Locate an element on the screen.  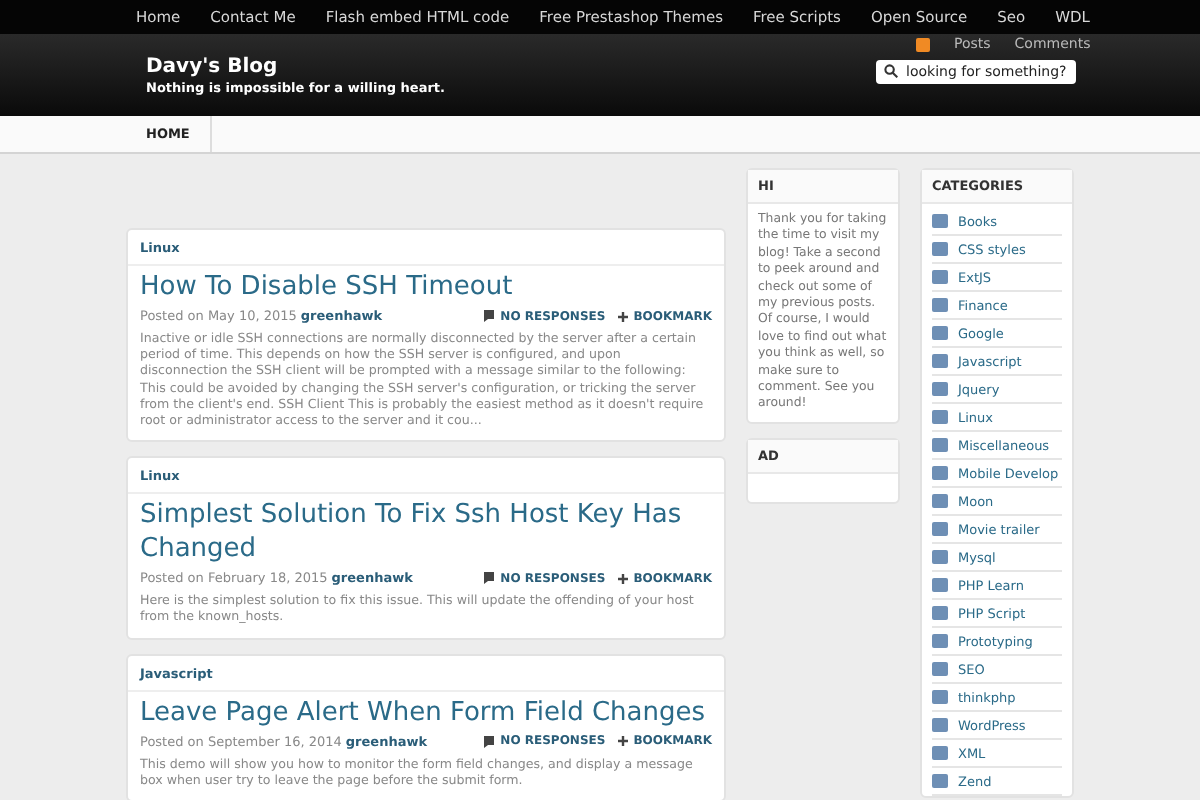
post-title: Simplest Solution To Fix Ssh Host Key Has Changed is located at coordinates (426, 531).